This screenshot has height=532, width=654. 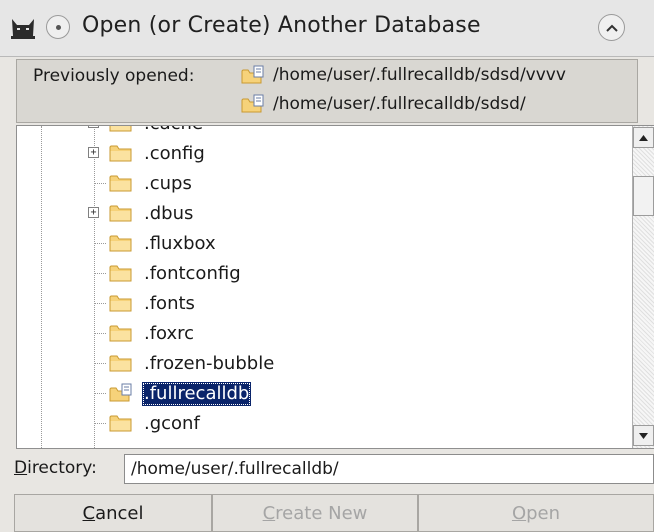 What do you see at coordinates (192, 273) in the screenshot?
I see `tree-item-label: .fontconfig` at bounding box center [192, 273].